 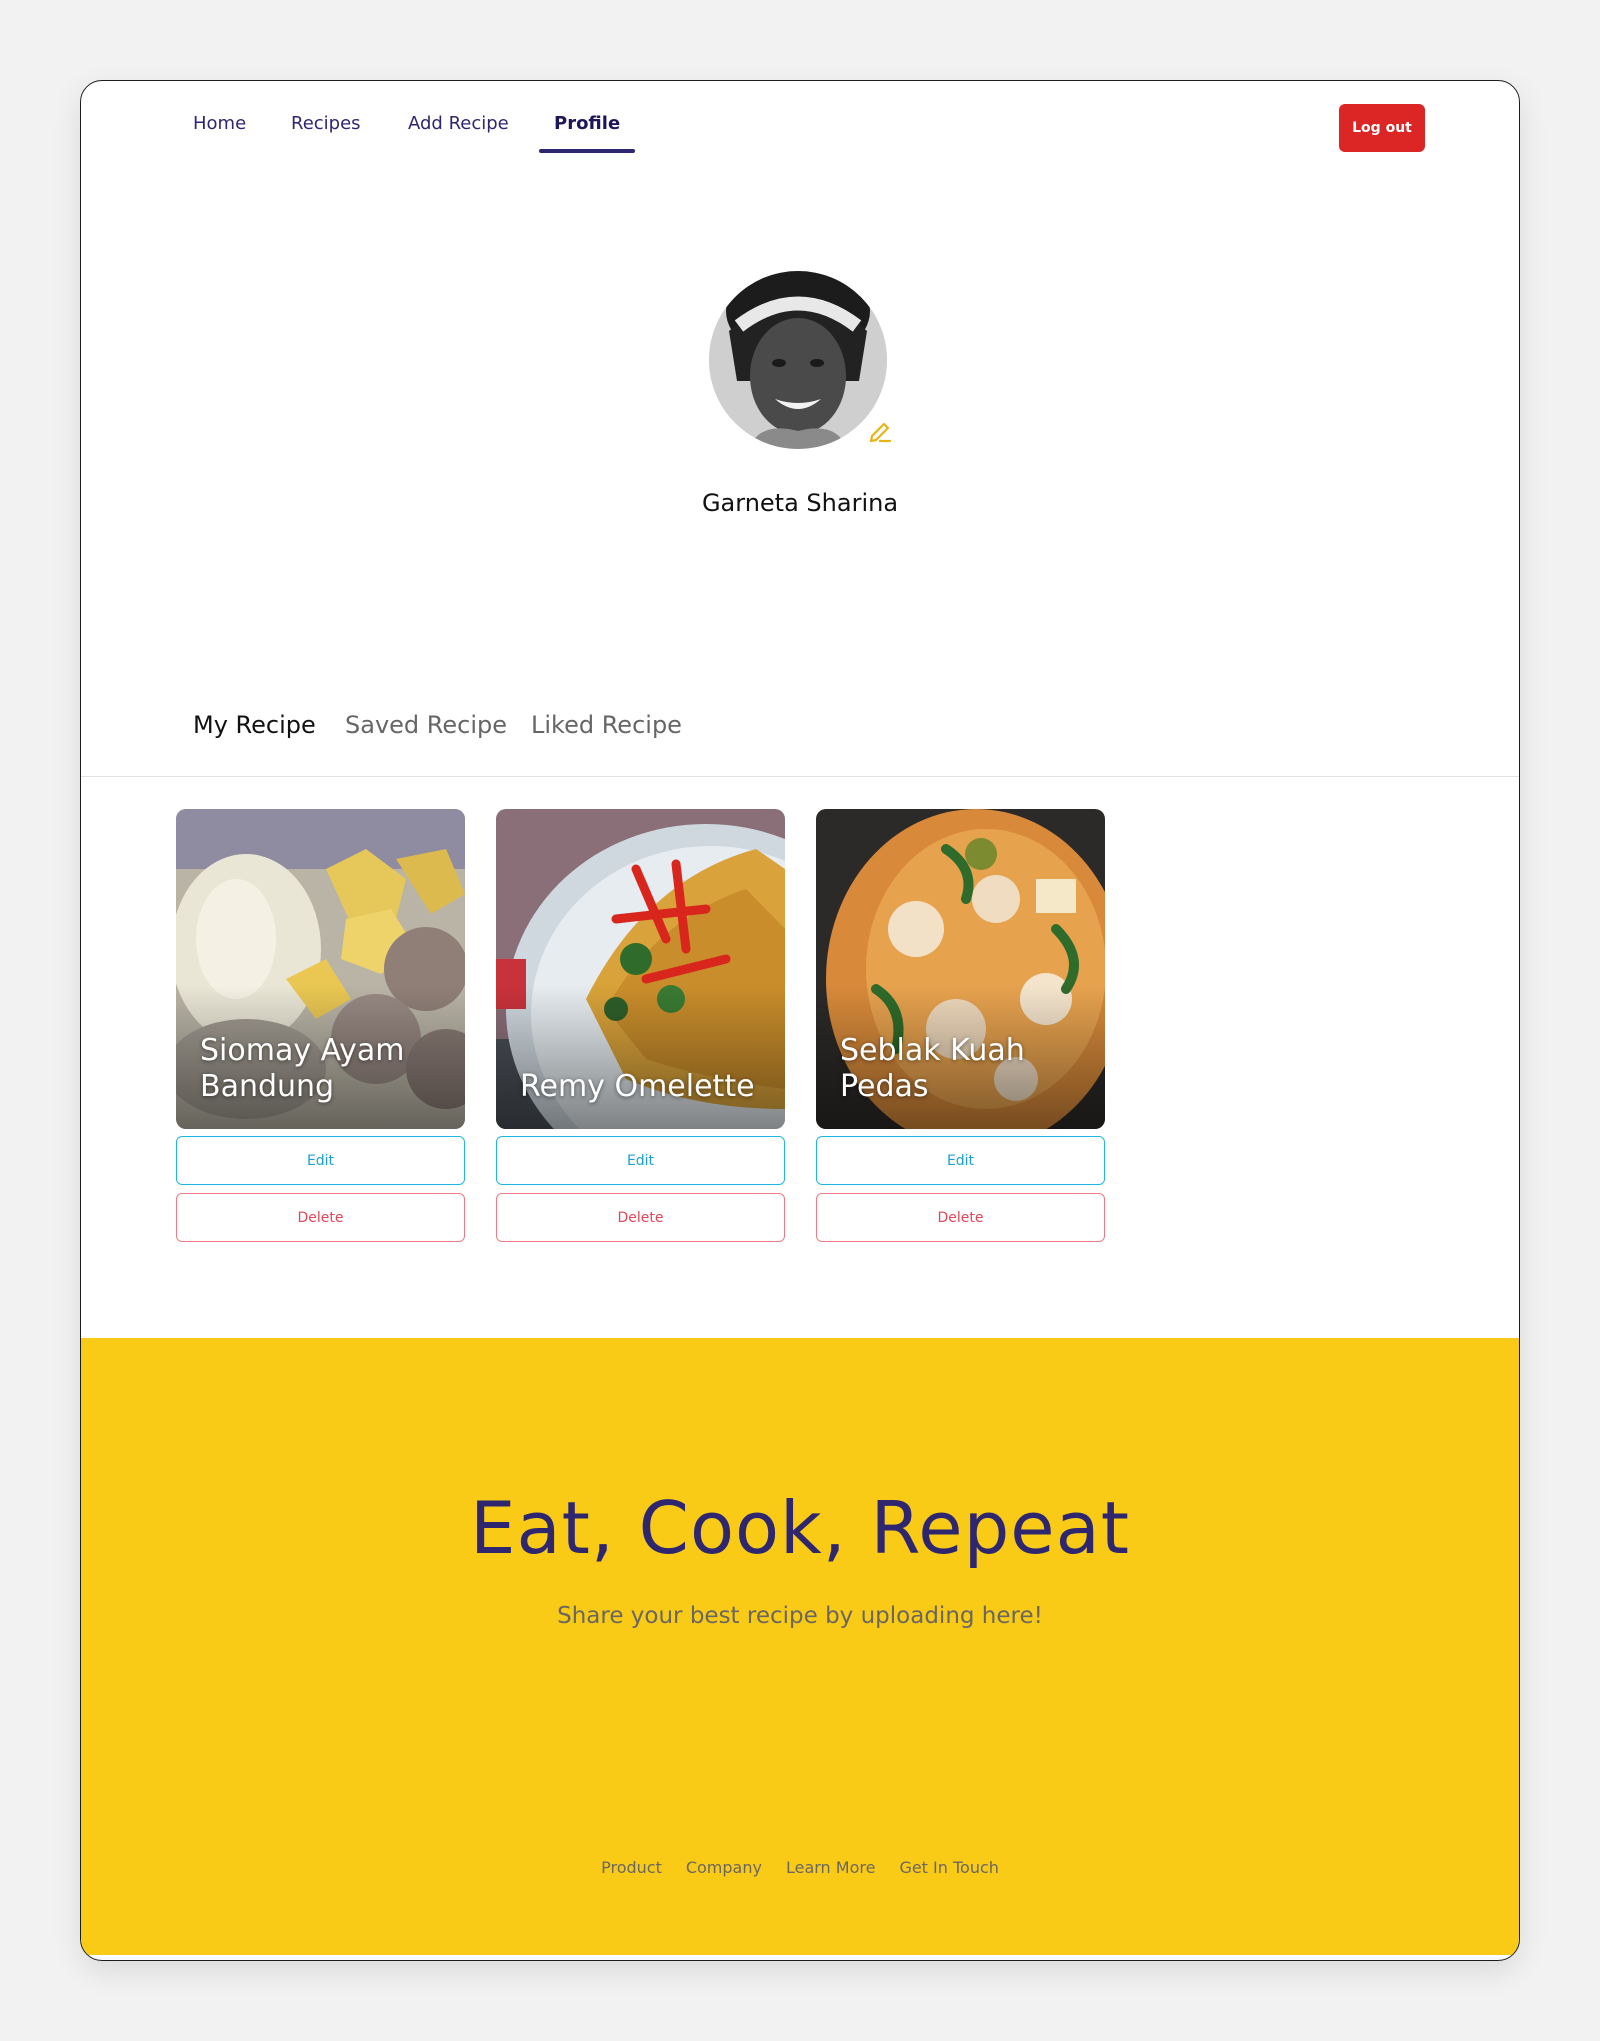 What do you see at coordinates (587, 139) in the screenshot?
I see `nav-profile: Profile` at bounding box center [587, 139].